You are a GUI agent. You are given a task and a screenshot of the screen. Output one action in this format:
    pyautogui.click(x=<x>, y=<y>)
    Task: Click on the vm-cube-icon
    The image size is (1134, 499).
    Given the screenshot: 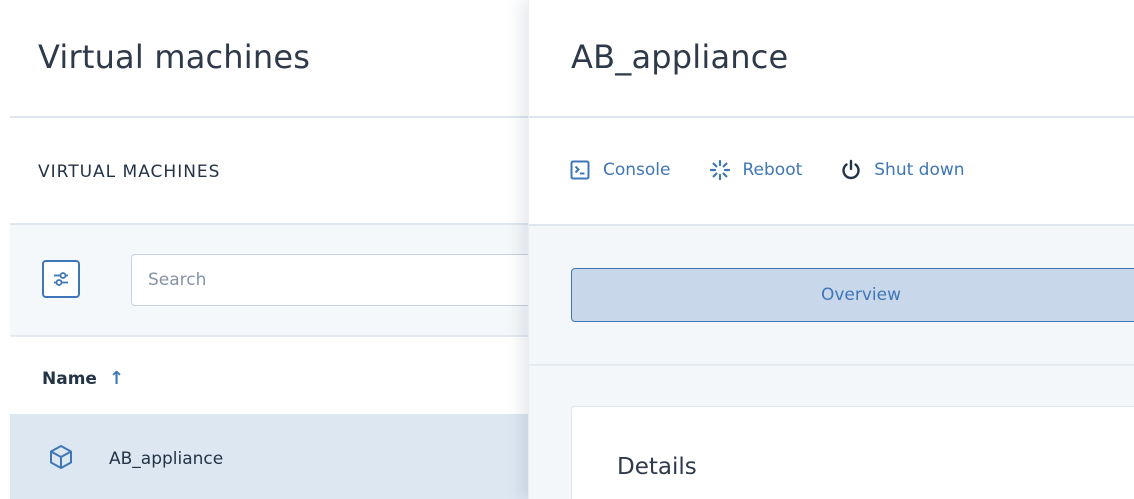 What is the action you would take?
    pyautogui.click(x=61, y=457)
    